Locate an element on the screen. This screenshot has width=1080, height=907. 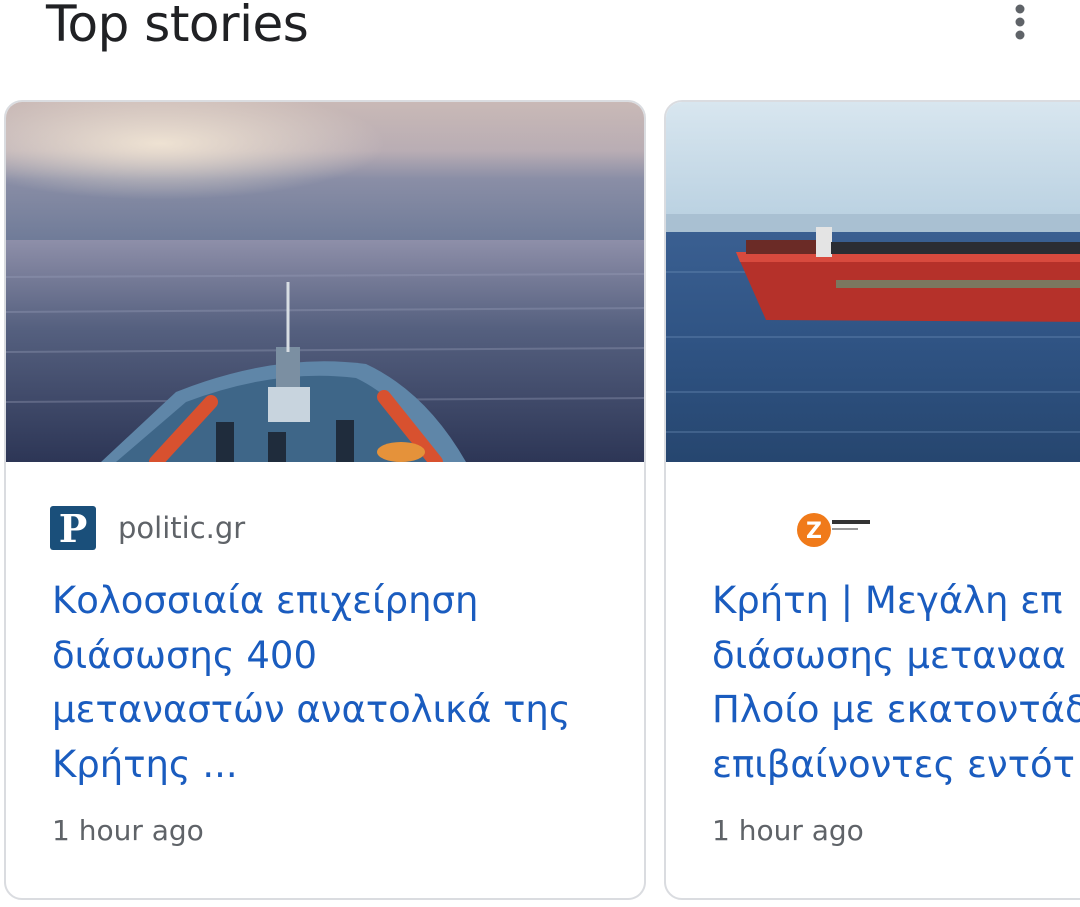
headline-line: Πλοίο με εκατοντάδ is located at coordinates (896, 709).